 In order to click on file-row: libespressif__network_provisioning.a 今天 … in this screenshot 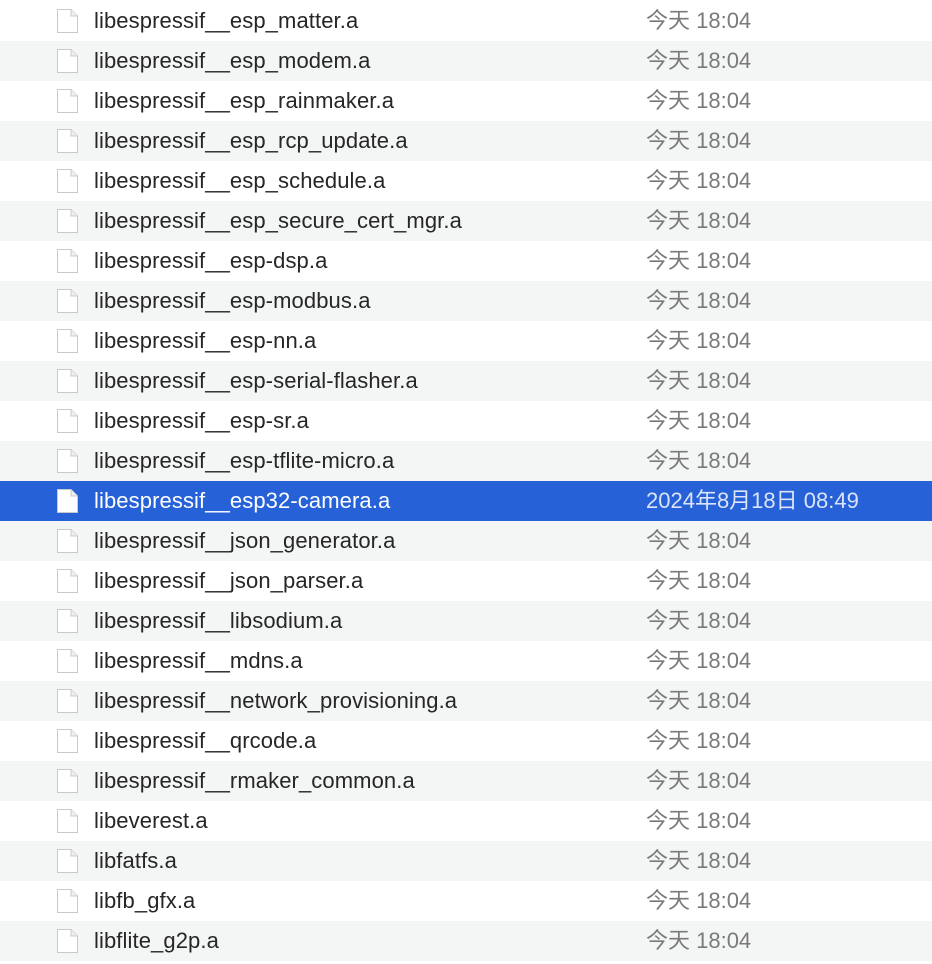, I will do `click(466, 701)`.